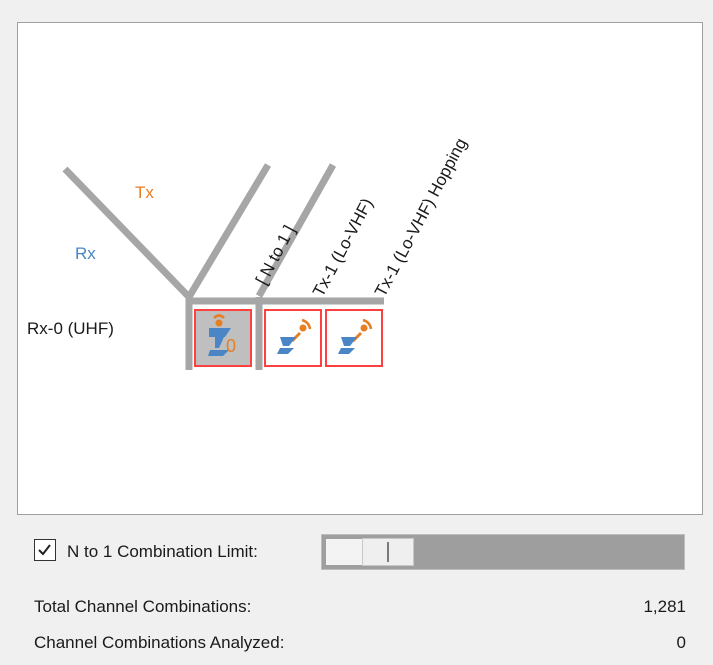  Describe the element at coordinates (503, 552) in the screenshot. I see `combination-limit-slider` at that location.